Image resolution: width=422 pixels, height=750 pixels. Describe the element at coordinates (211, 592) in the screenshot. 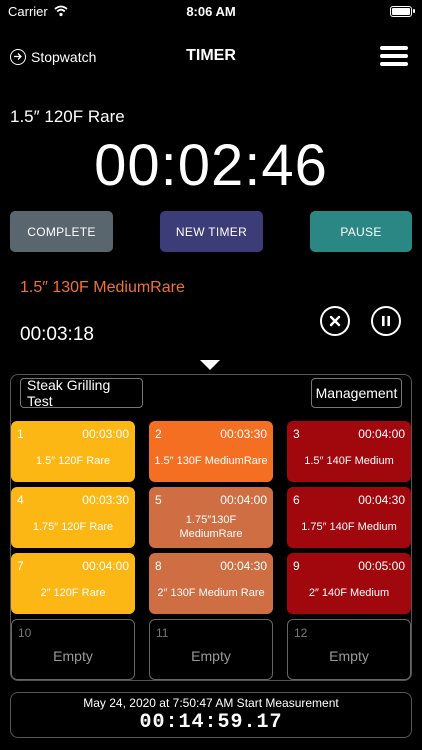

I see `cell-name: 2″ 130F Medium Rare` at that location.